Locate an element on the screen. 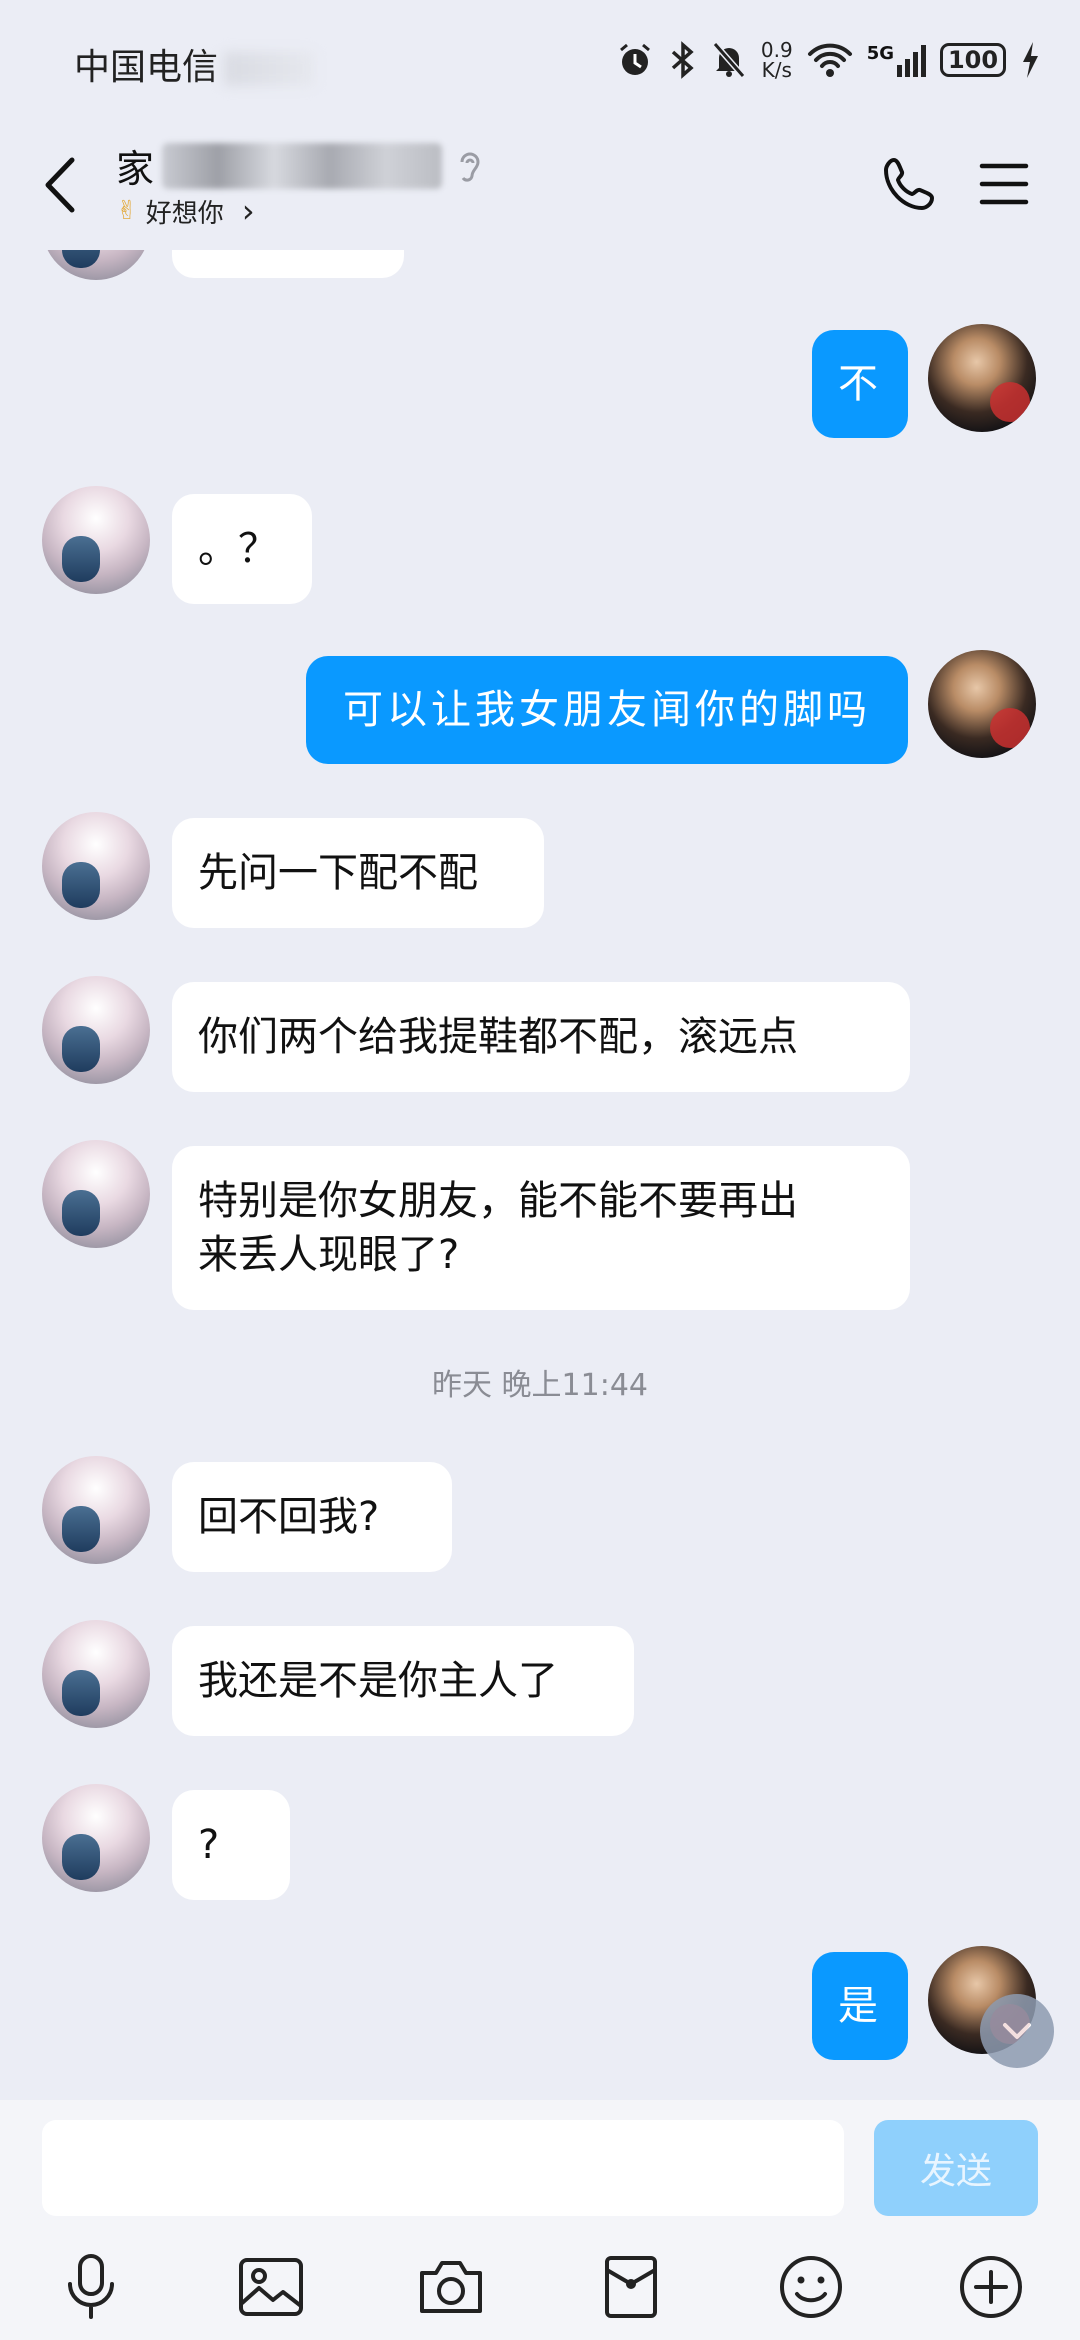  input-bar: 发送 is located at coordinates (540, 2220).